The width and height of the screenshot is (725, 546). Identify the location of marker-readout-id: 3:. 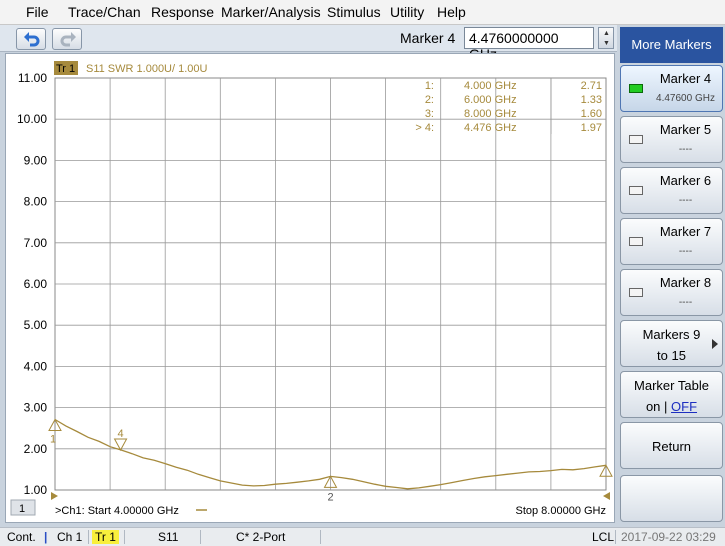
(429, 114).